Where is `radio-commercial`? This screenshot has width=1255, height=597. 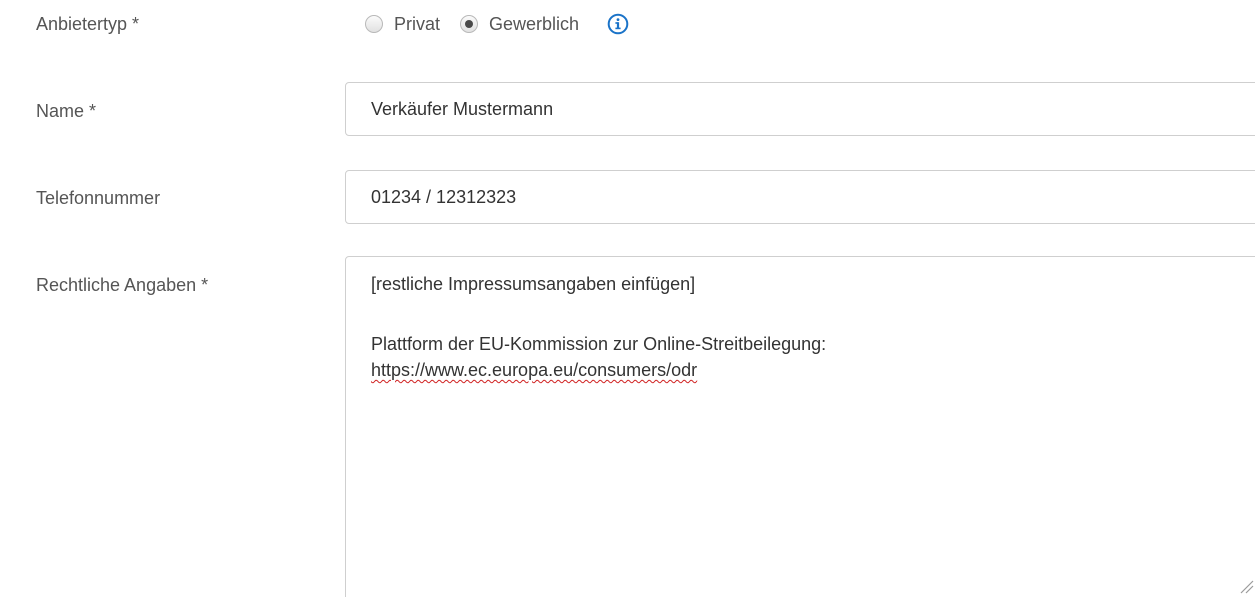
radio-commercial is located at coordinates (469, 24).